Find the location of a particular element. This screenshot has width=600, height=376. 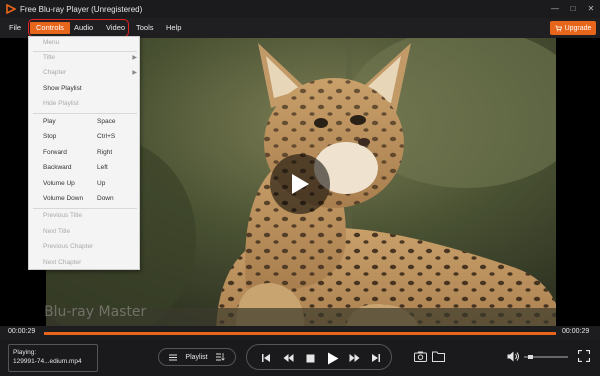

annotation-highlight-box is located at coordinates (78, 28).